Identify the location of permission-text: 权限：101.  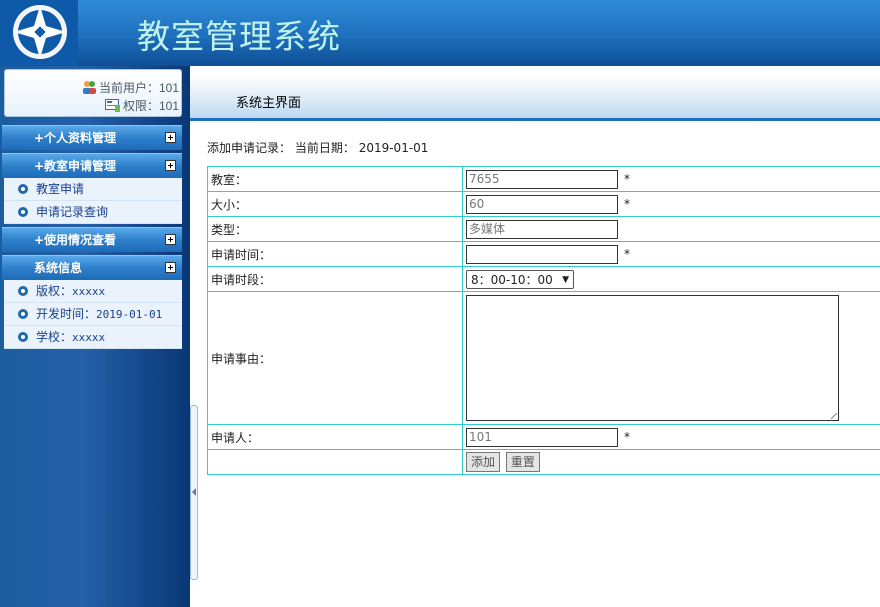
(150, 106).